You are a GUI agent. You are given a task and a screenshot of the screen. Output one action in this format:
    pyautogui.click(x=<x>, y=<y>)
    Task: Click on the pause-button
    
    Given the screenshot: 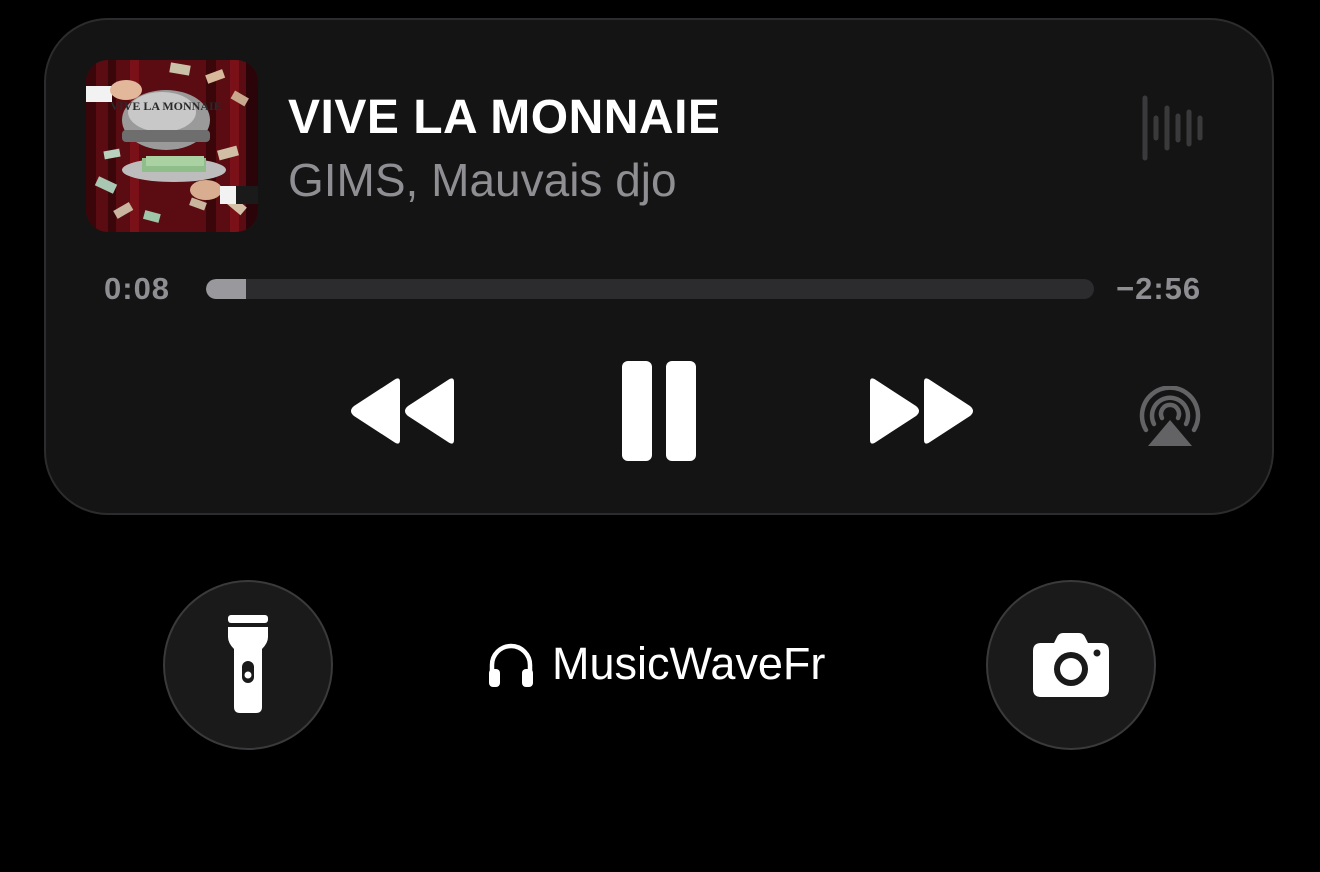 What is the action you would take?
    pyautogui.click(x=660, y=411)
    